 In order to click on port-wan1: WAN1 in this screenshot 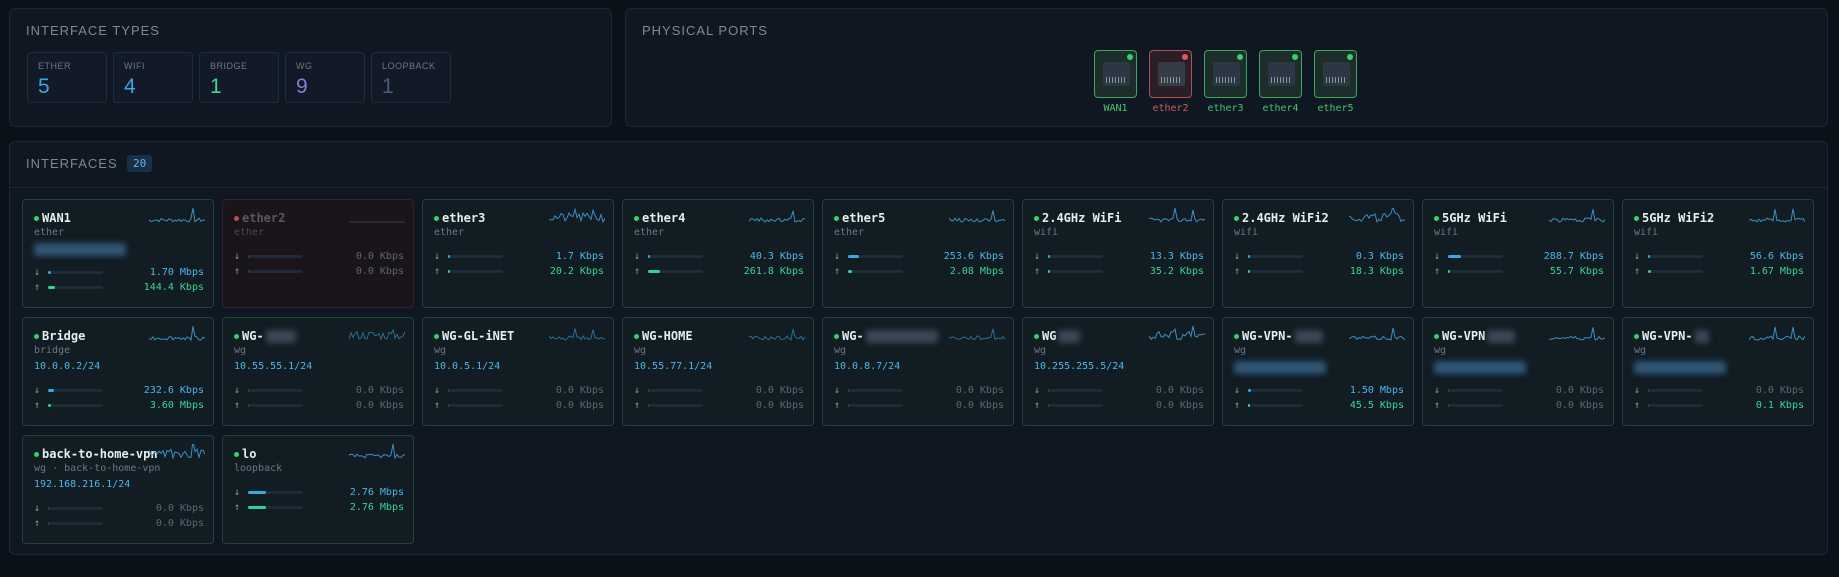, I will do `click(1115, 82)`.